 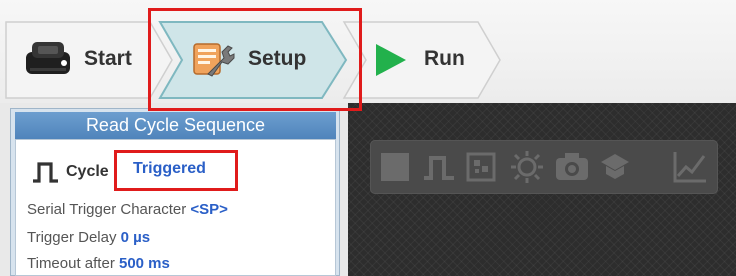 I want to click on play-icon, so click(x=391, y=62).